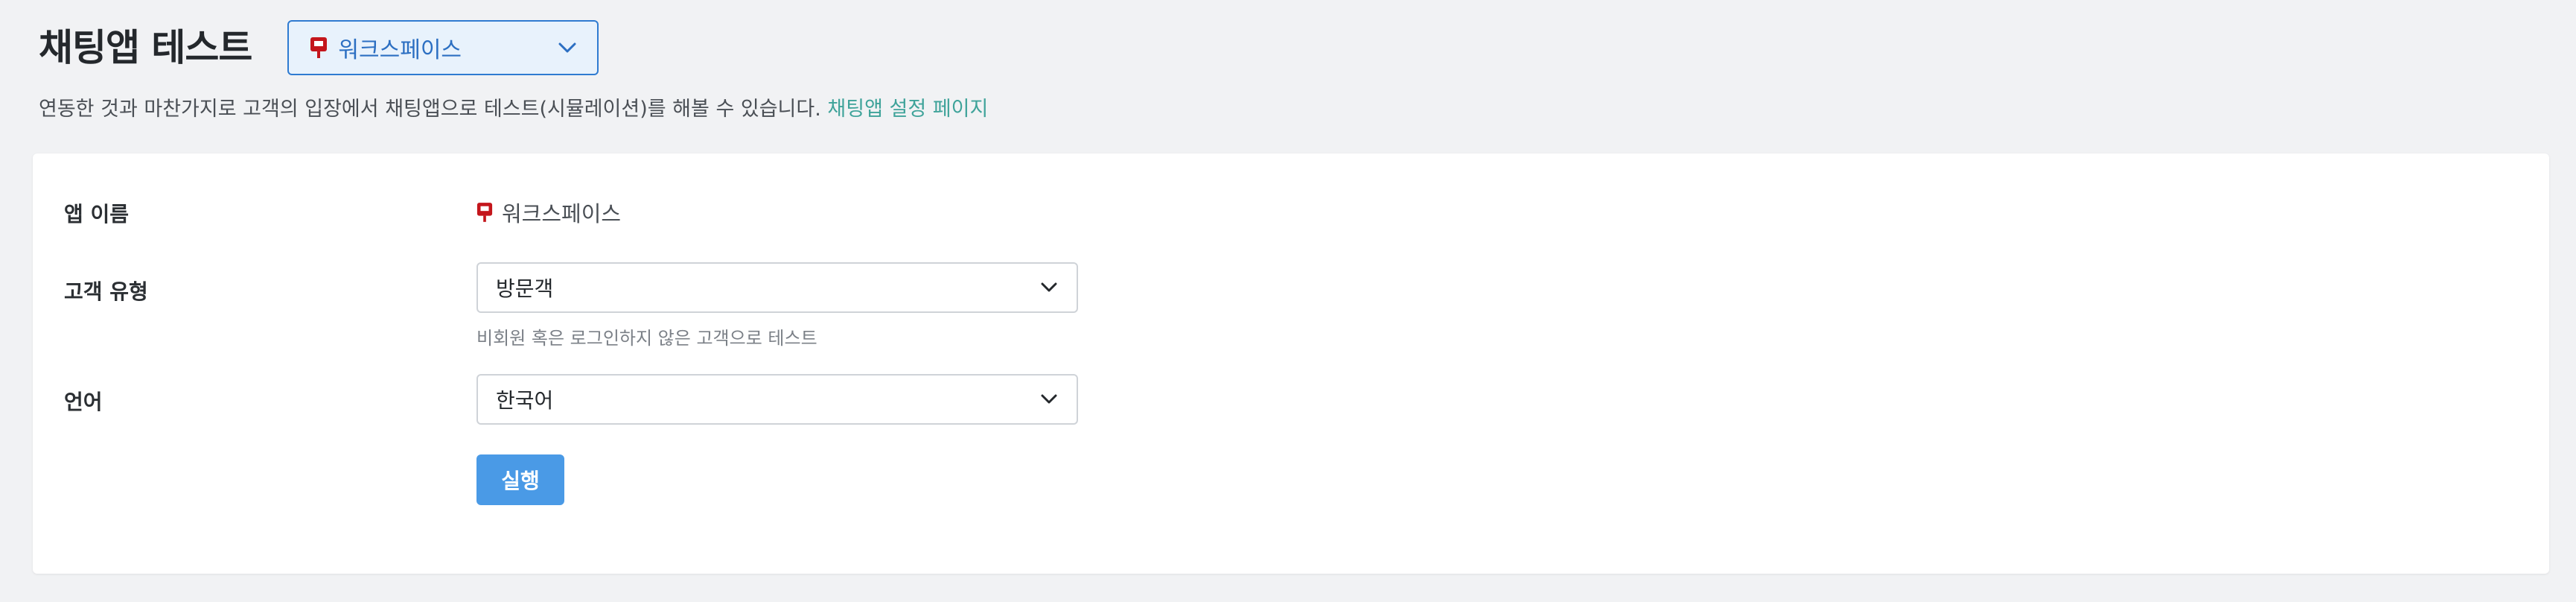 Image resolution: width=2576 pixels, height=602 pixels. I want to click on app-name-text: 워크스페이스, so click(562, 213).